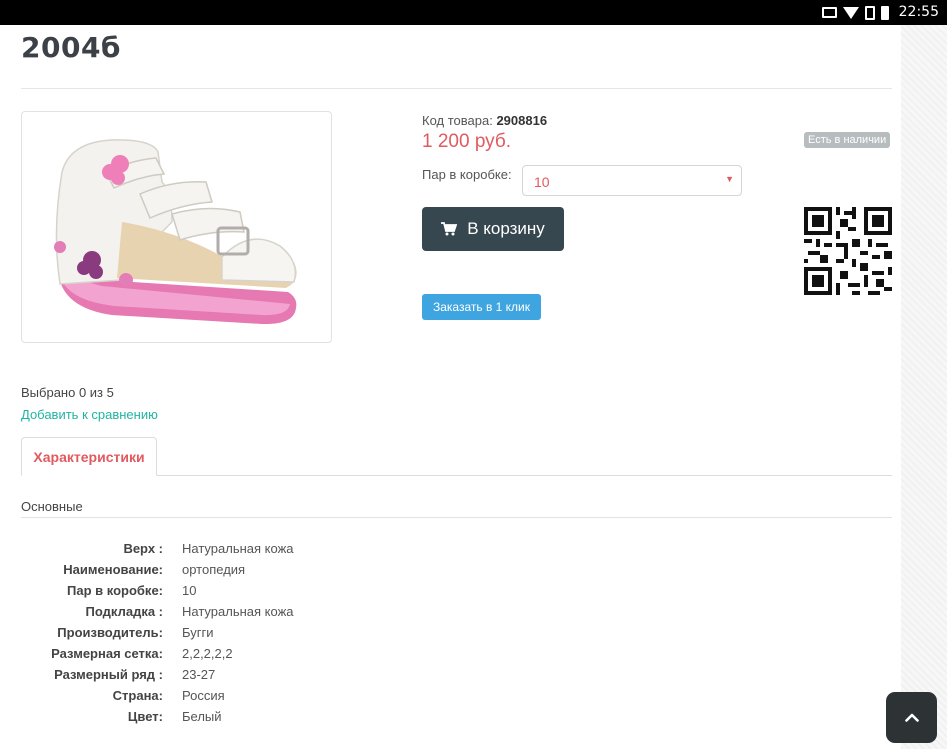 This screenshot has height=749, width=947. I want to click on chevron-up-icon, so click(911, 717).